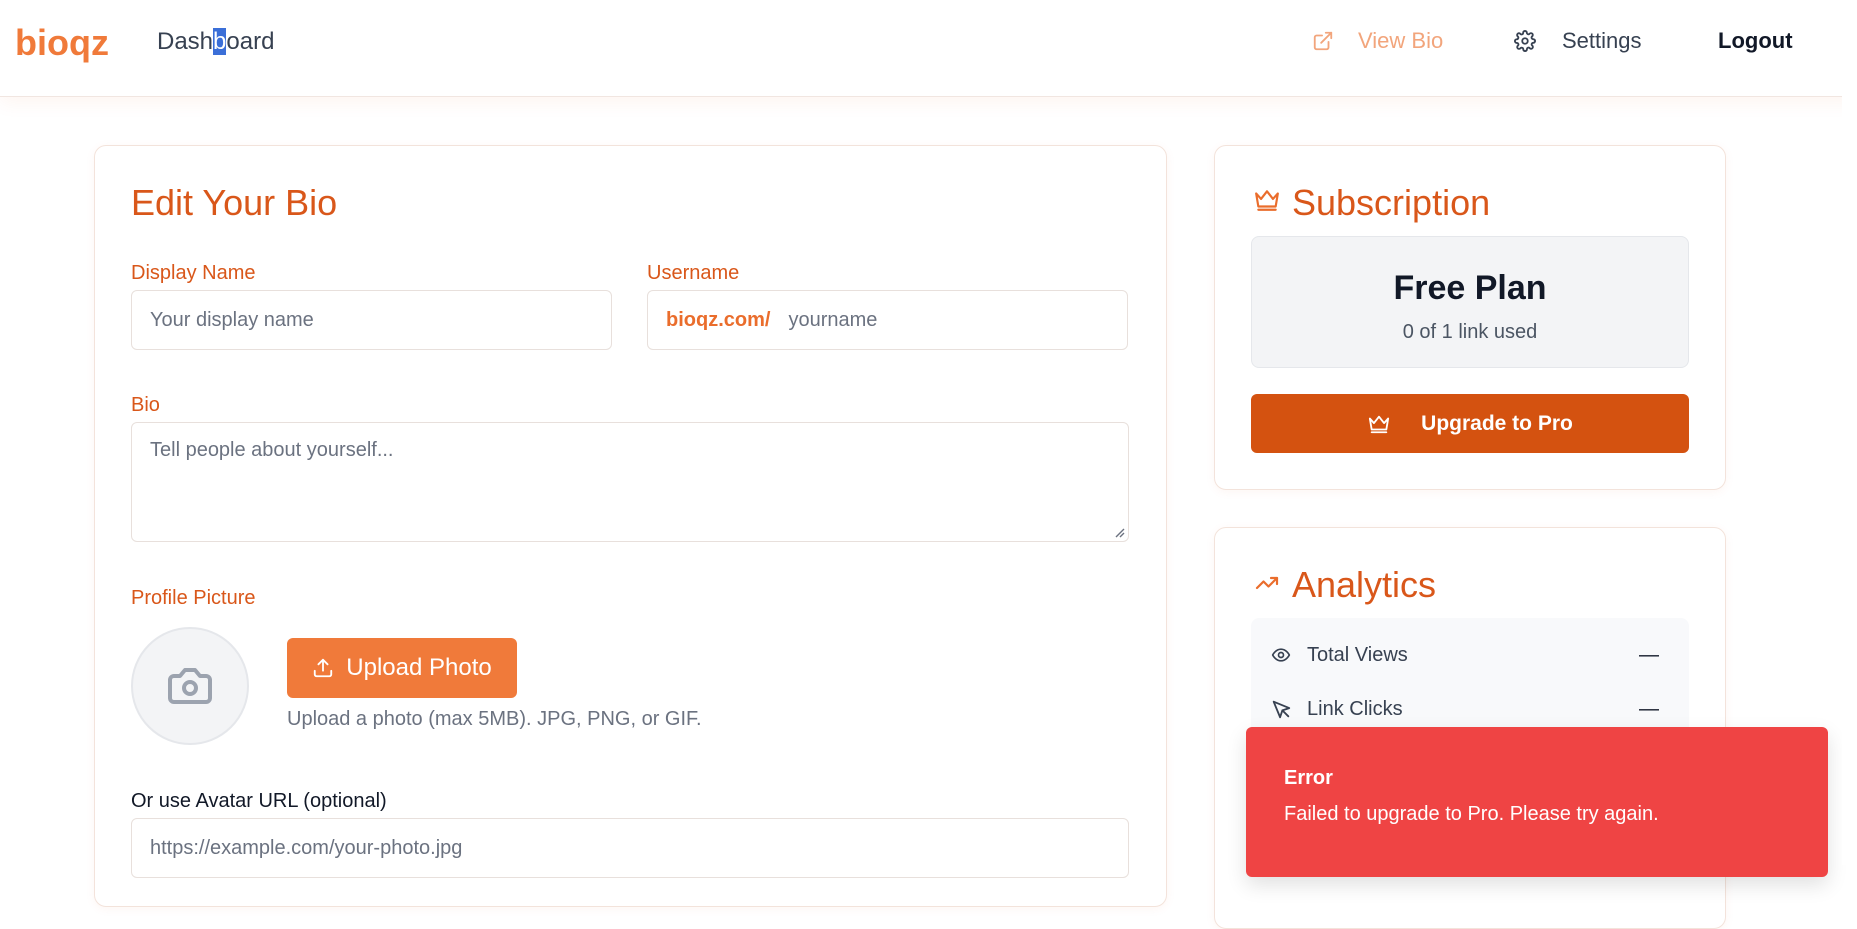 This screenshot has width=1857, height=929. I want to click on upgrade-to-pro-button: Upgrade to Pro, so click(1470, 423).